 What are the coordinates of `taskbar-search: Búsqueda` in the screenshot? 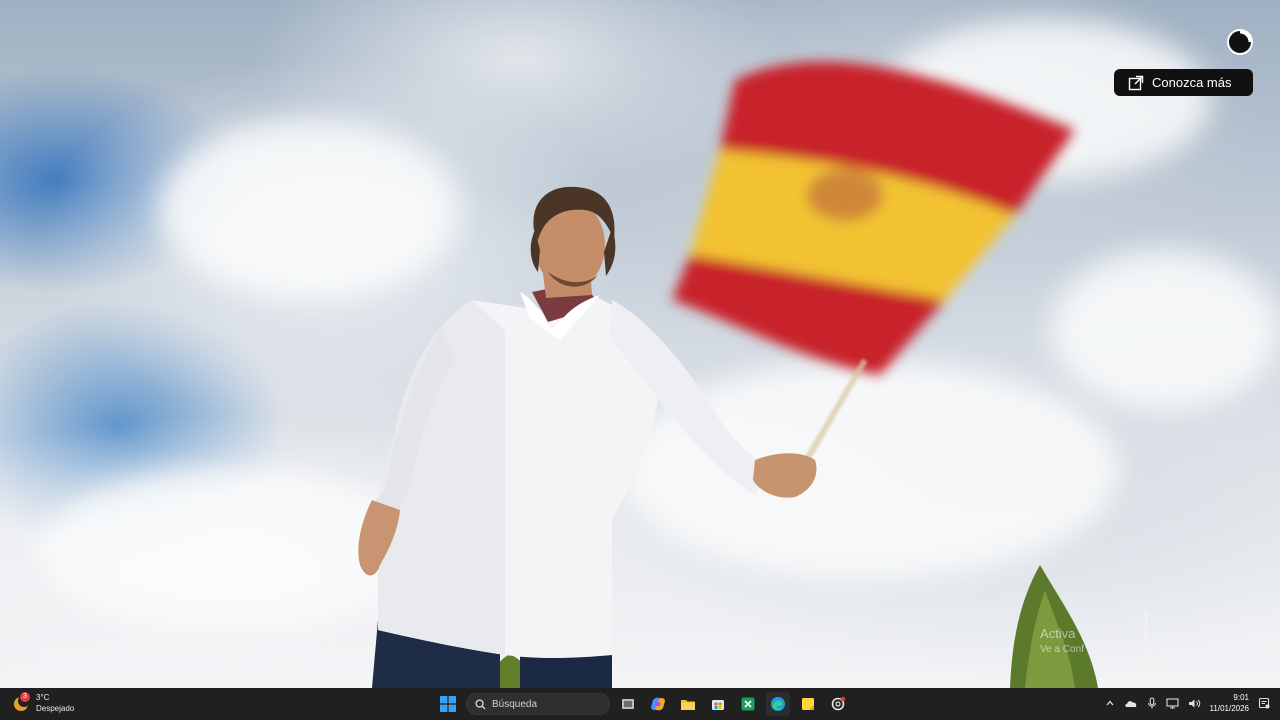 It's located at (538, 704).